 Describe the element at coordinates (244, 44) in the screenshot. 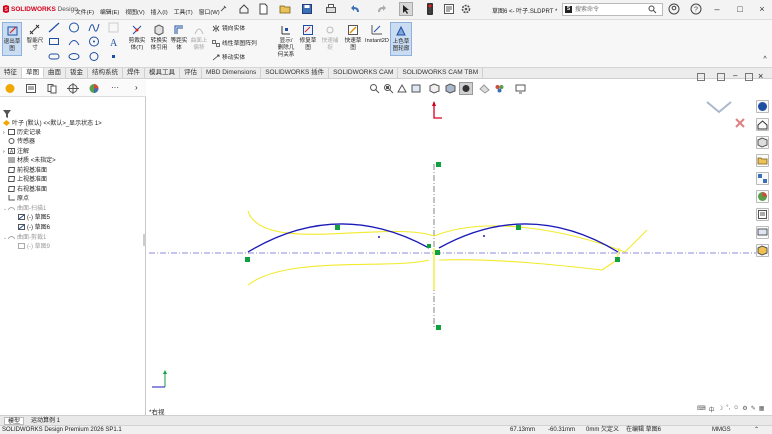

I see `linear-pattern-button: 线性草图阵列` at that location.